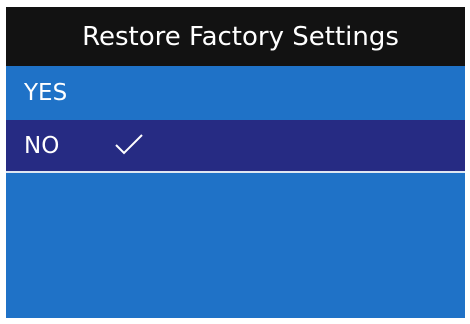  Describe the element at coordinates (129, 144) in the screenshot. I see `check-icon` at that location.